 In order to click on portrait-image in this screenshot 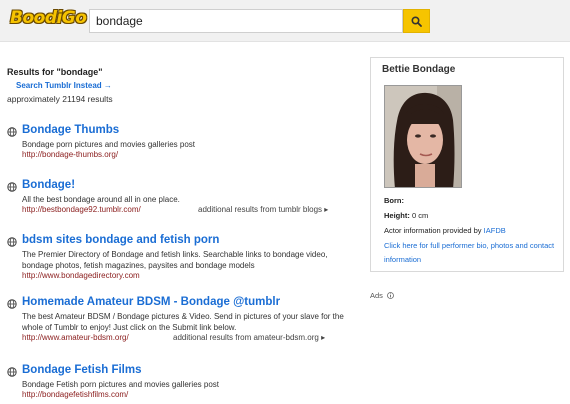, I will do `click(423, 136)`.